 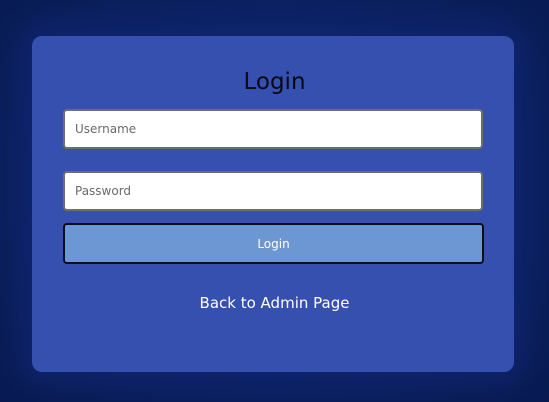 I want to click on login-title: Login, so click(x=274, y=82).